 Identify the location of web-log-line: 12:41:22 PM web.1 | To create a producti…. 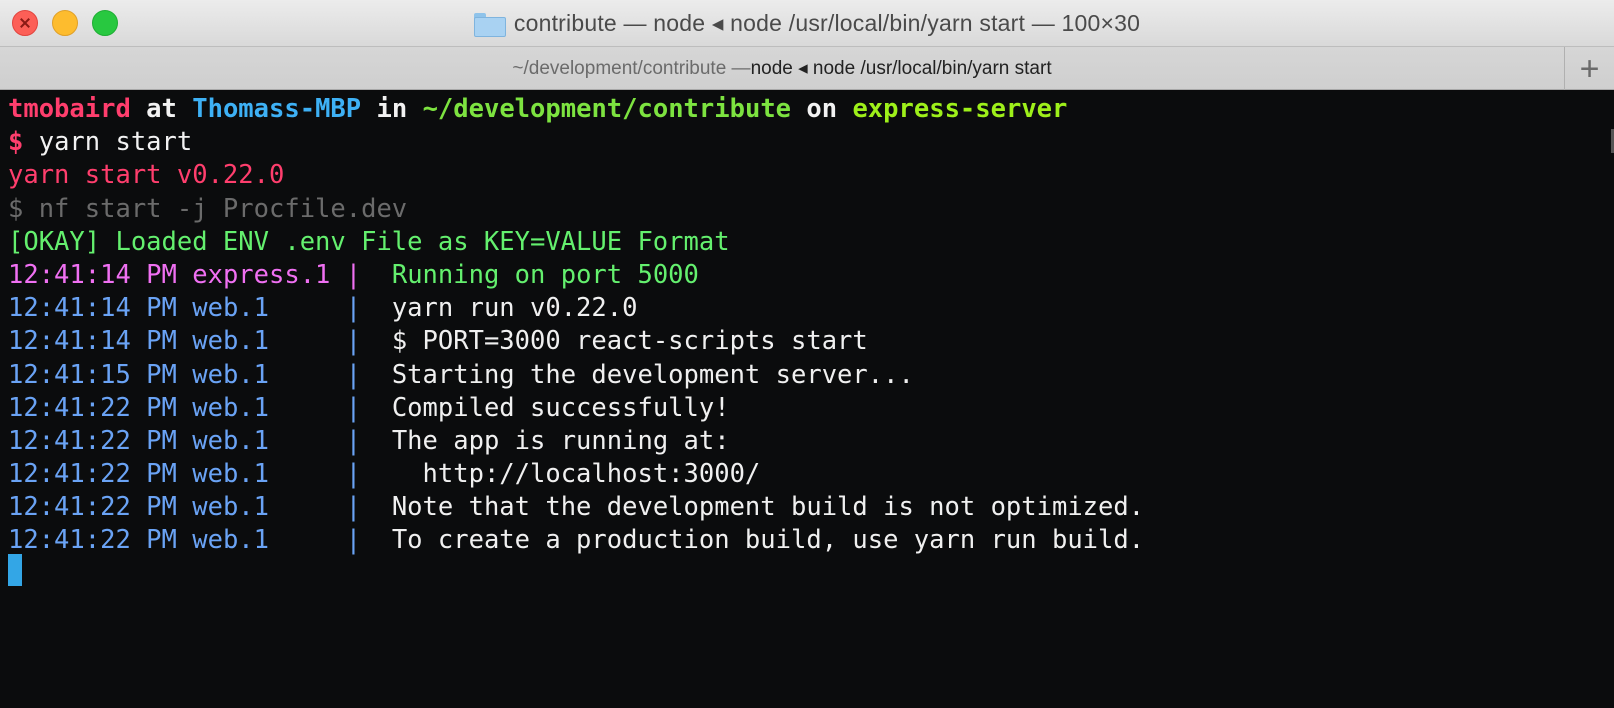
(576, 540).